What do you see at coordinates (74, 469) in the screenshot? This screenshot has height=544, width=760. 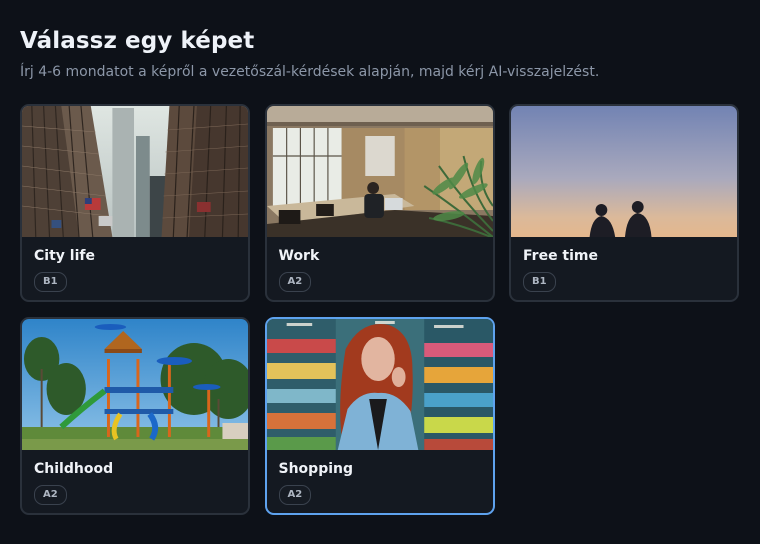 I see `card-title: Childhood` at bounding box center [74, 469].